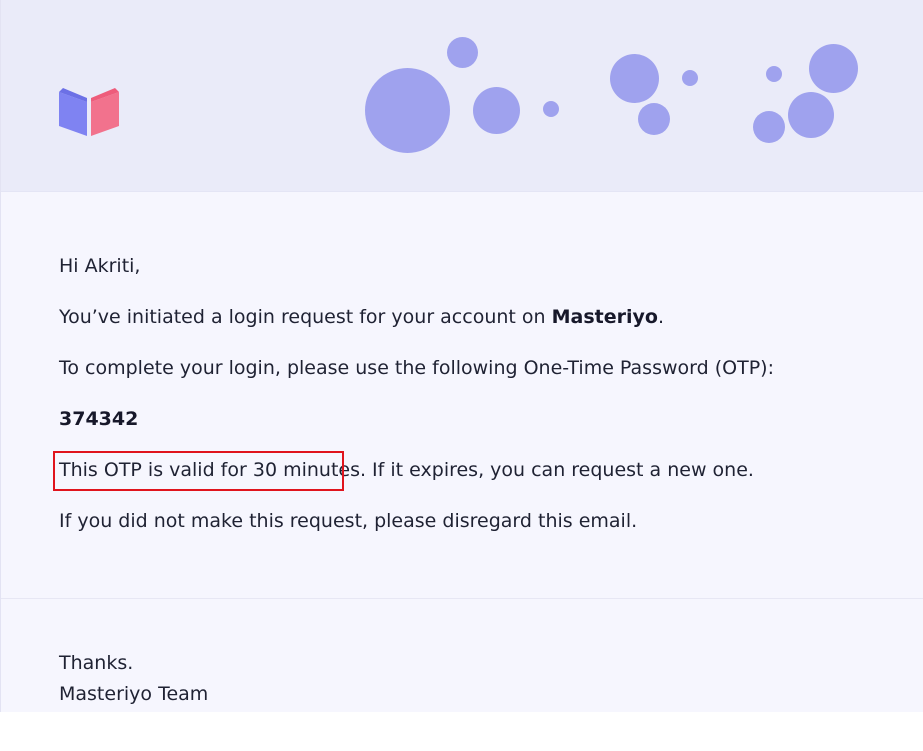 Image resolution: width=923 pixels, height=751 pixels. Describe the element at coordinates (89, 112) in the screenshot. I see `open-book-icon` at that location.